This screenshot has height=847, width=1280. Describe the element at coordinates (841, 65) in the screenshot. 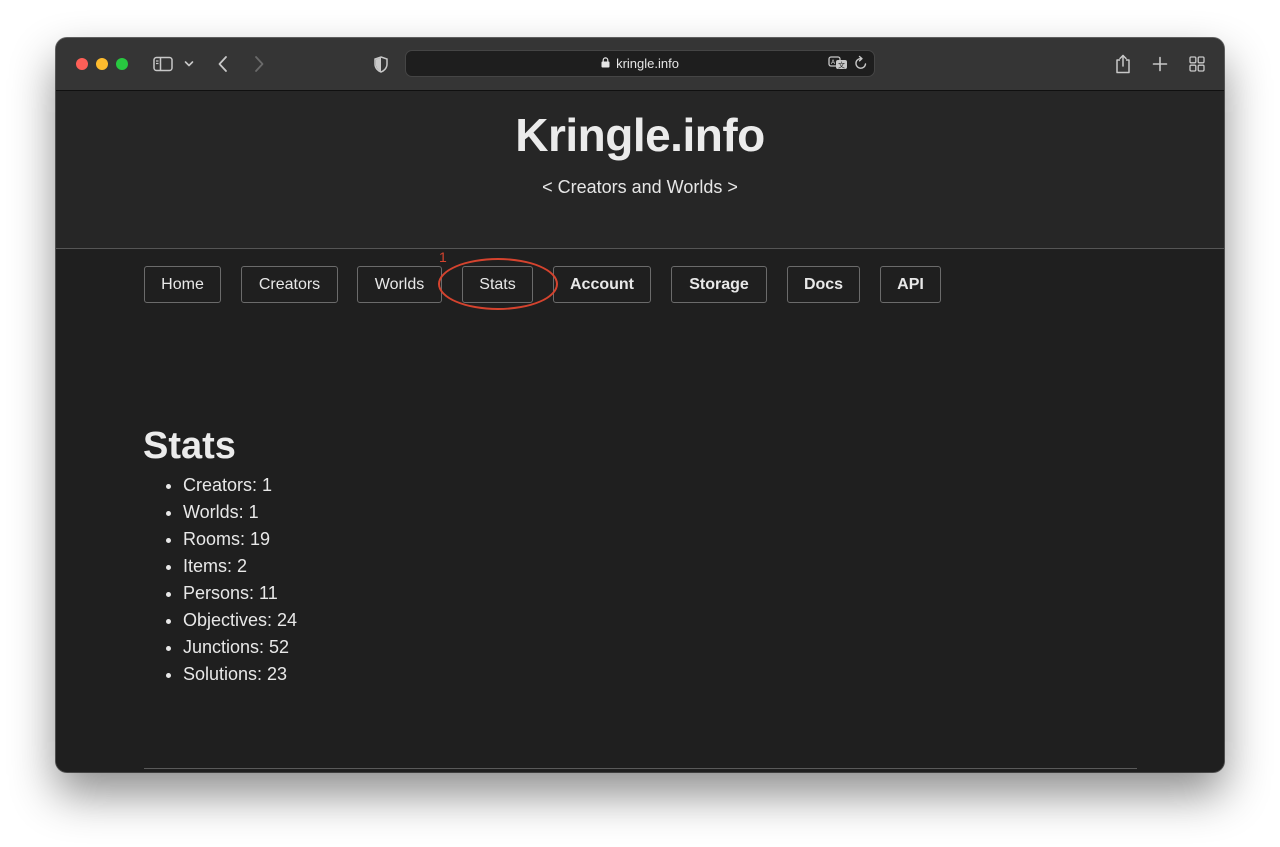

I see `svg-text: 文` at that location.